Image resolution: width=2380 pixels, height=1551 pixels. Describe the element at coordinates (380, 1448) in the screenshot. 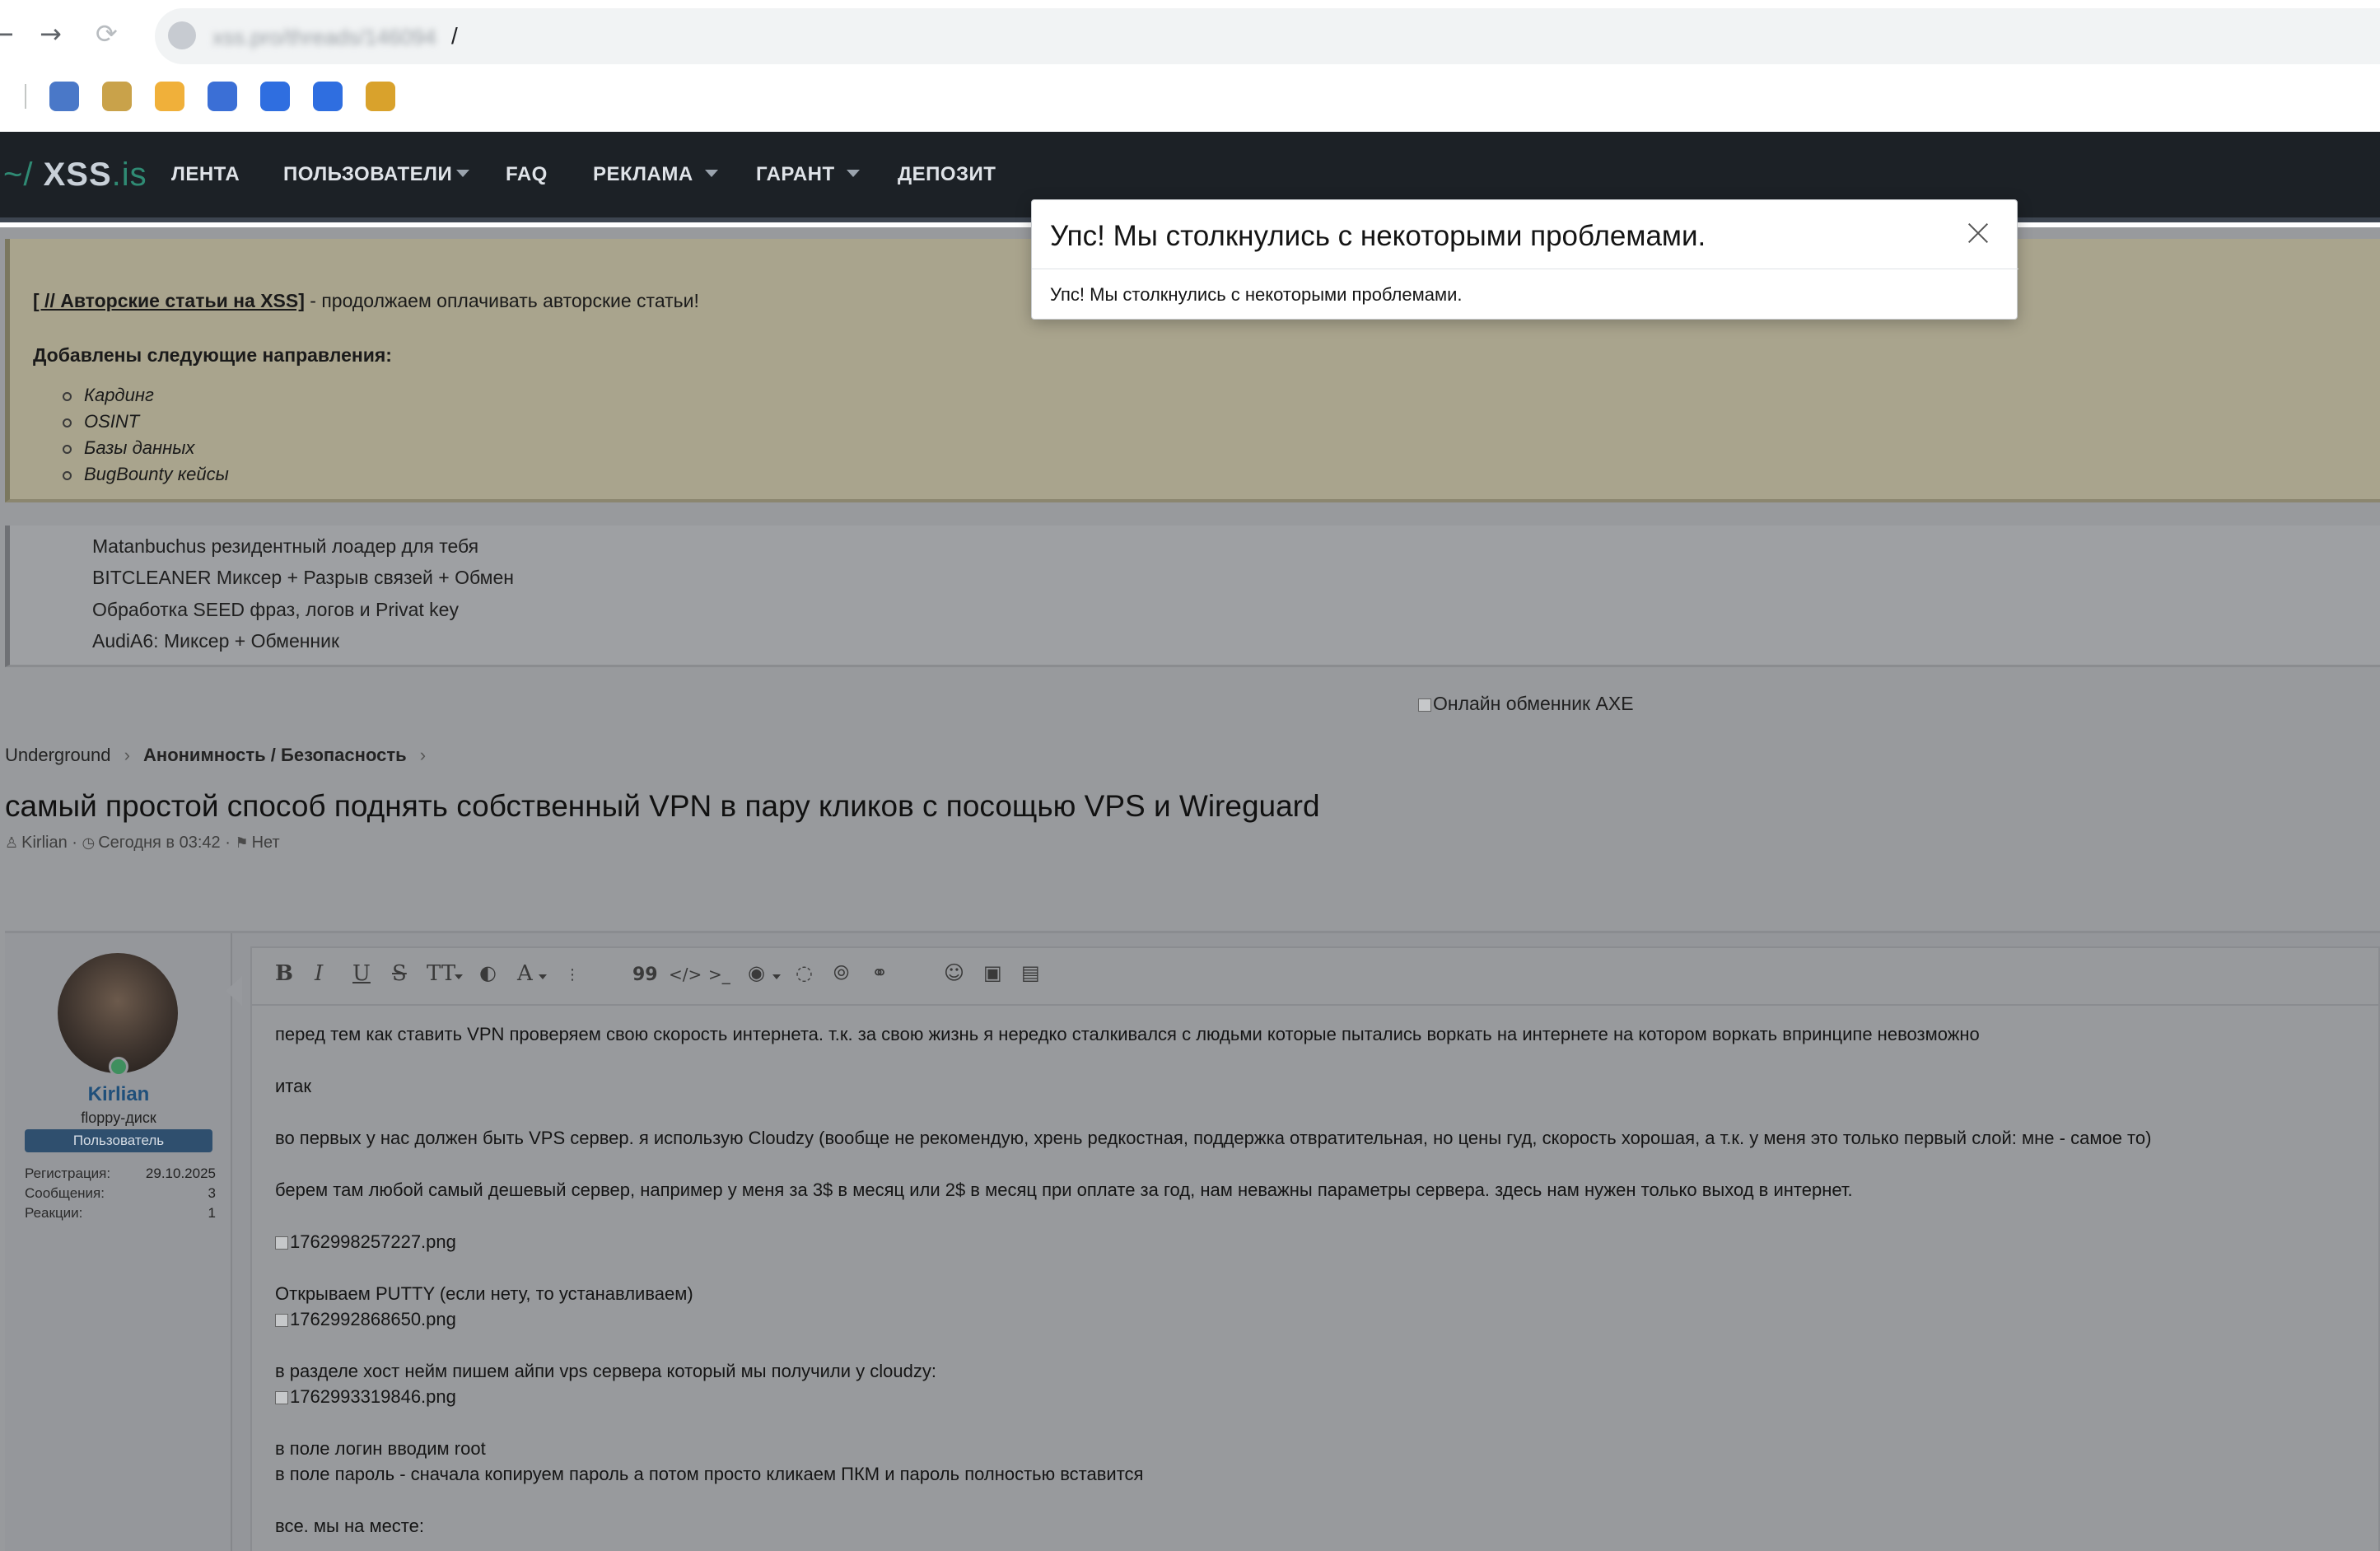

I see `post-paragraph: в поле логин вводим root` at that location.